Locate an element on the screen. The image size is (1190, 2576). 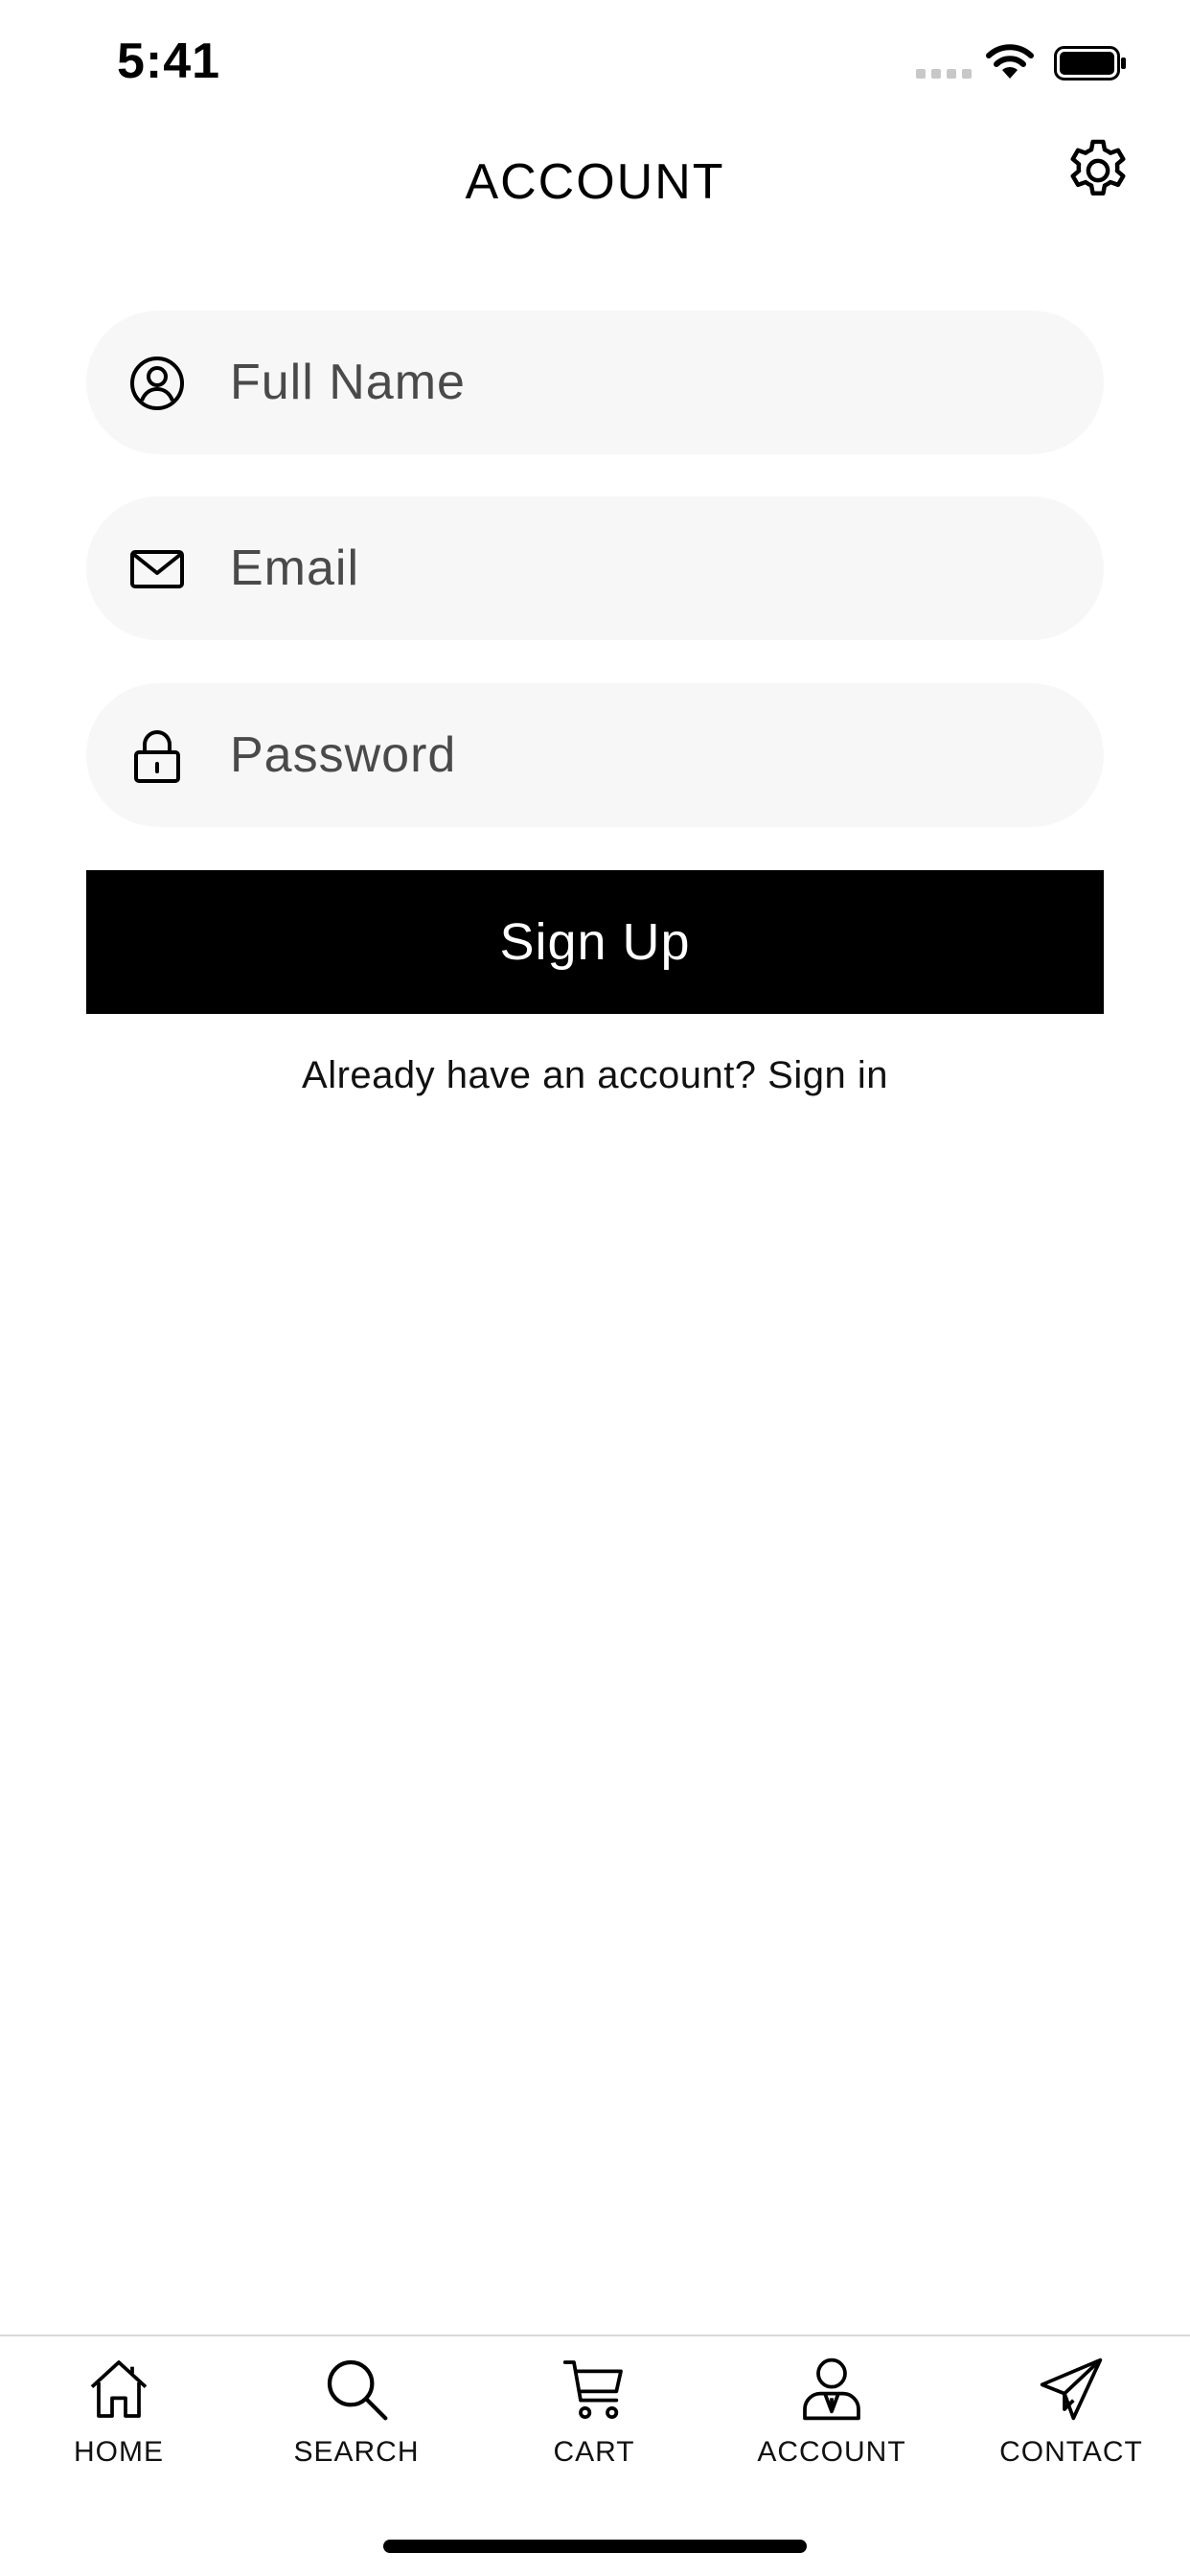
tab-label: SEARCH is located at coordinates (357, 2452).